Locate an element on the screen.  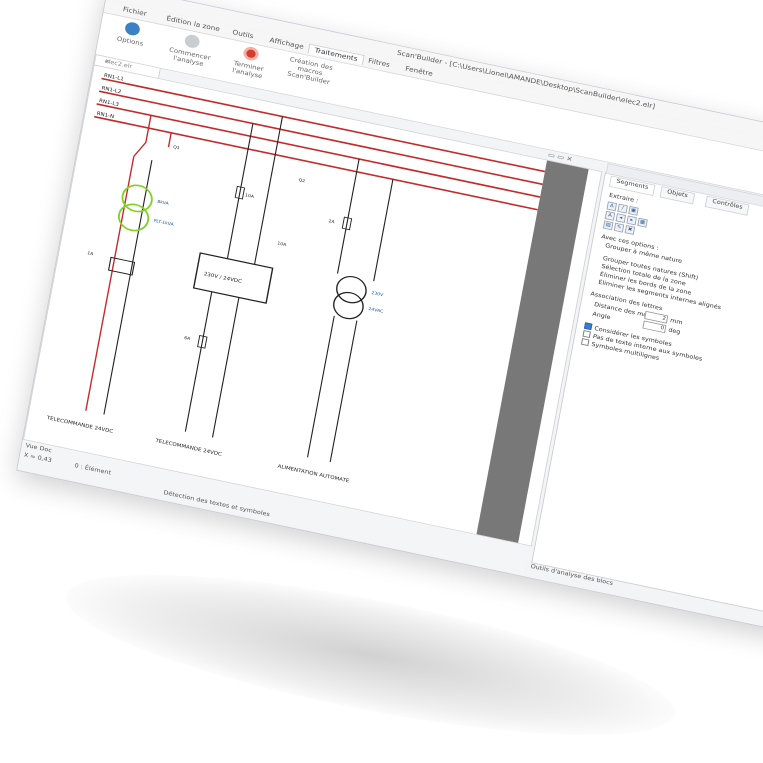
transformer-label-1: 8kVA is located at coordinates (163, 203).